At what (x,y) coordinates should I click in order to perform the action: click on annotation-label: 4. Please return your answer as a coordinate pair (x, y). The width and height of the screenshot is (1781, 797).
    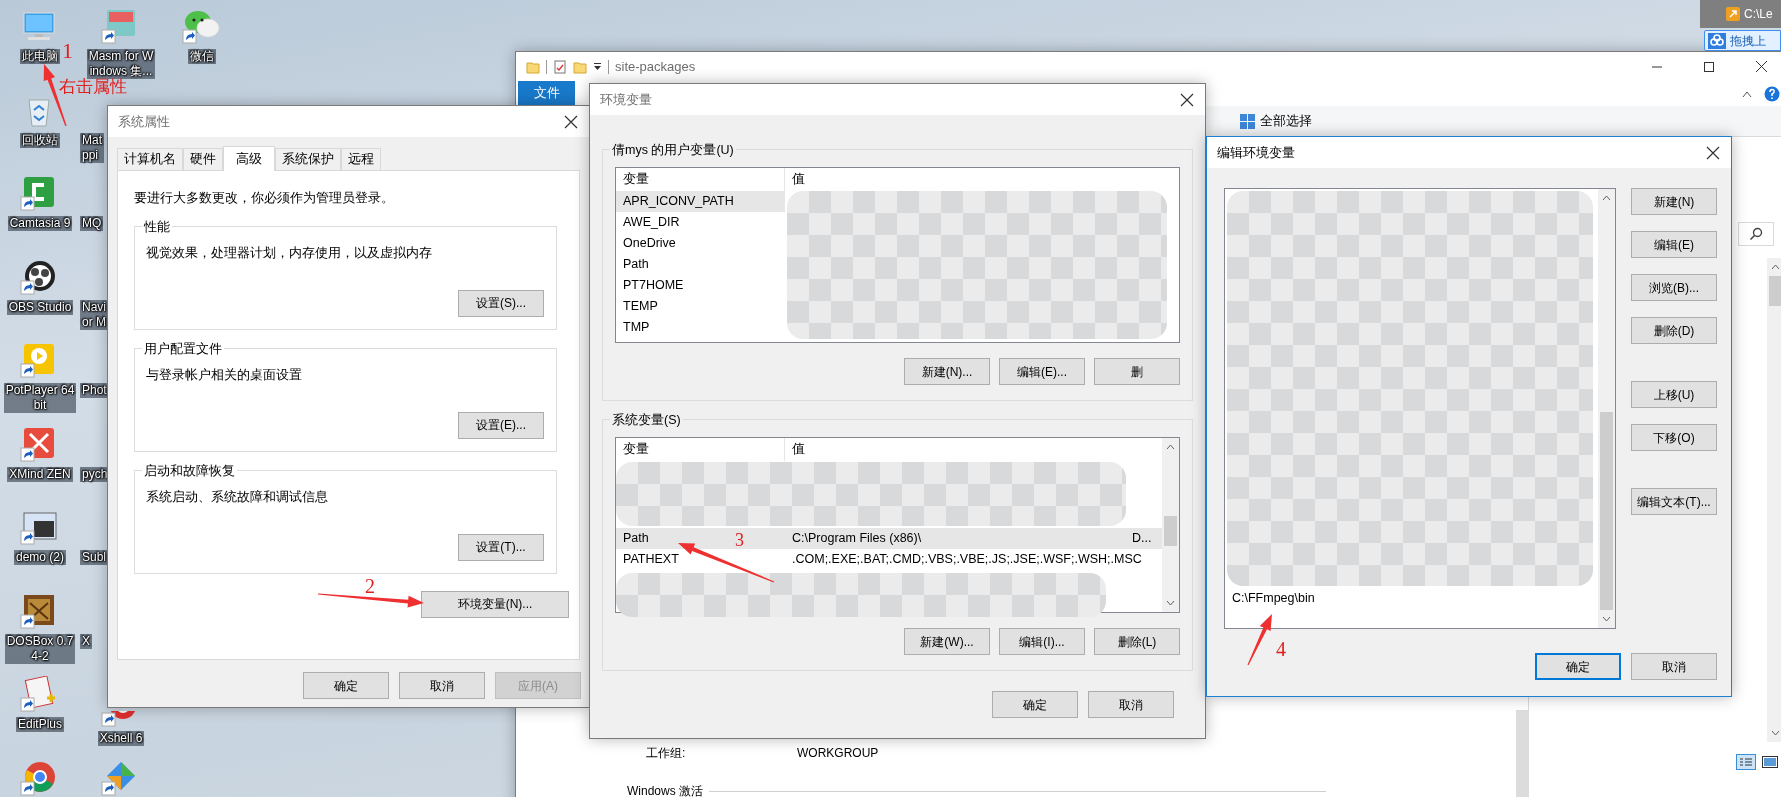
    Looking at the image, I should click on (1281, 649).